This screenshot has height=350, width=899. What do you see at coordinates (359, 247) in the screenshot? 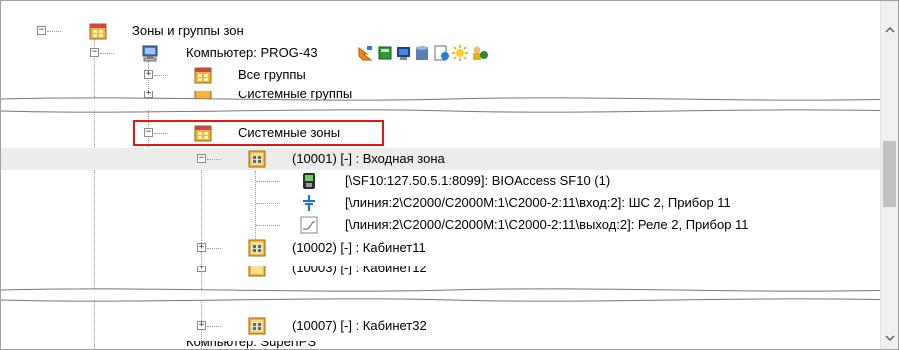
I see `tree-node-label: (10002) [-] : Кабинет11` at bounding box center [359, 247].